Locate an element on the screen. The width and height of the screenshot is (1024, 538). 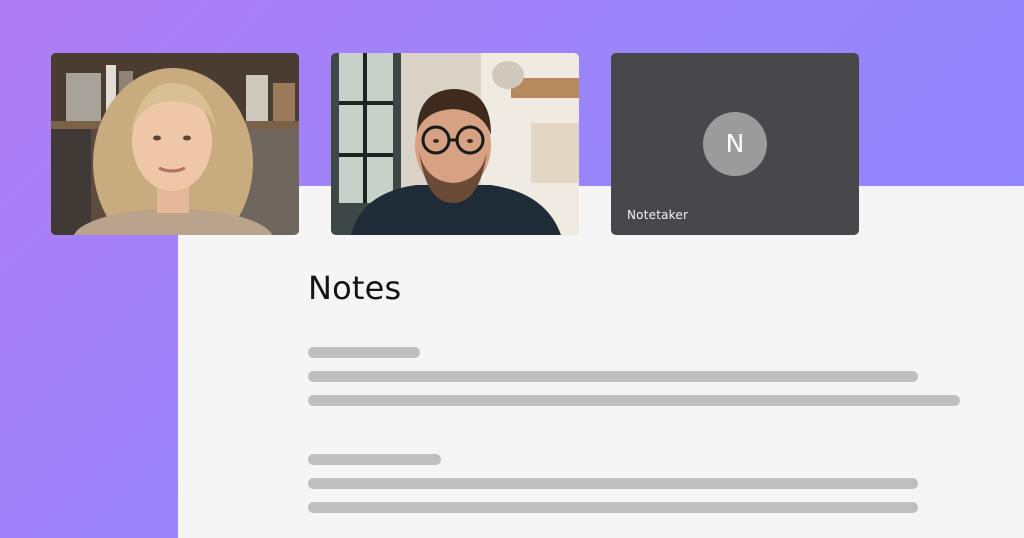
participant-video-man is located at coordinates (455, 144).